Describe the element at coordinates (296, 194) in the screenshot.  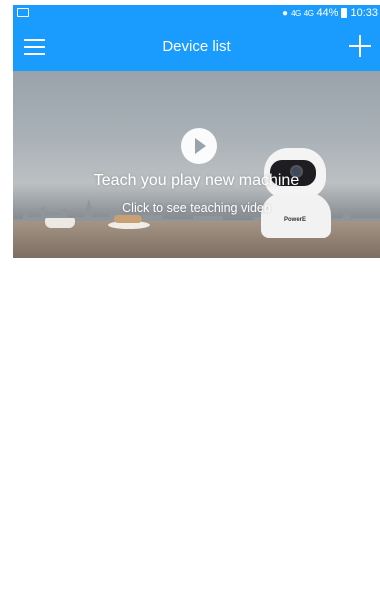
I see `security-camera-image: PowerE` at that location.